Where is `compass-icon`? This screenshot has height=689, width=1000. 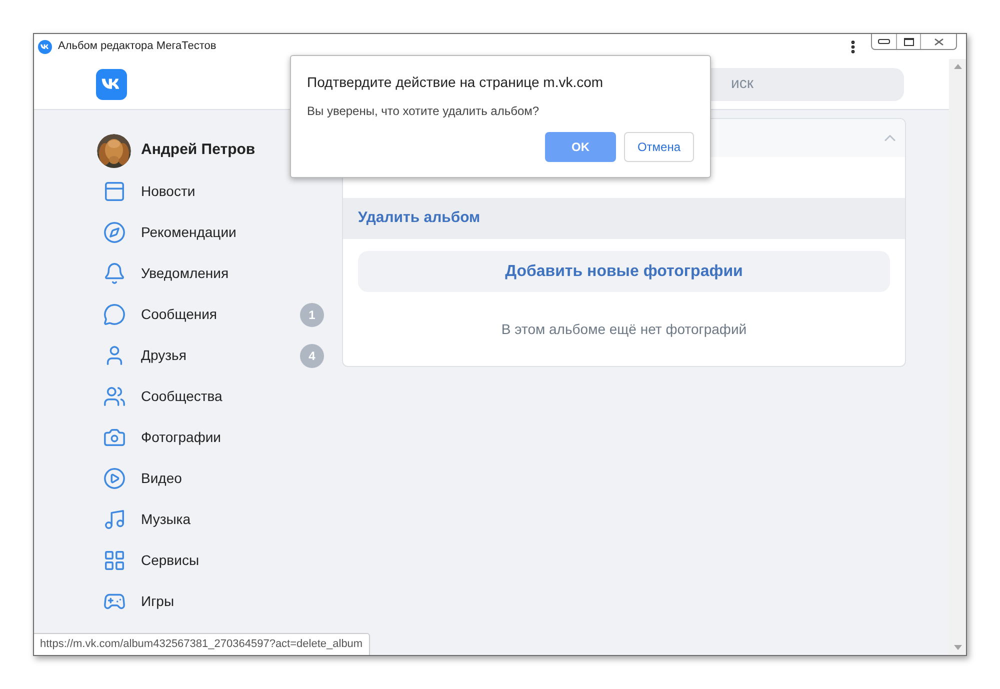
compass-icon is located at coordinates (114, 232).